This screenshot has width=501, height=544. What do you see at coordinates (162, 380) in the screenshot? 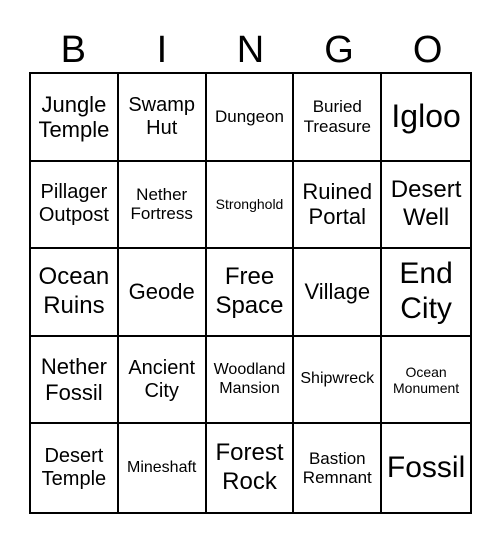
I see `bingo-cell: Ancient City` at bounding box center [162, 380].